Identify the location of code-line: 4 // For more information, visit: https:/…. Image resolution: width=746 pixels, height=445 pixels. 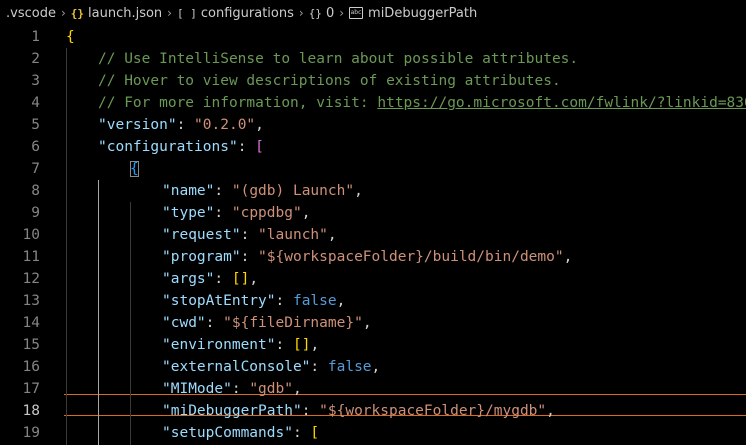
(373, 103).